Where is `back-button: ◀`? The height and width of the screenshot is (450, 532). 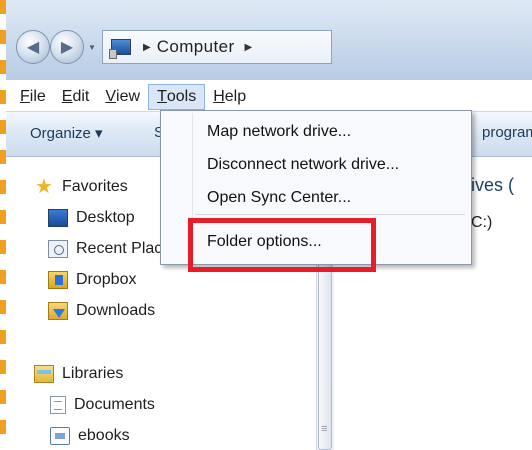
back-button: ◀ is located at coordinates (33, 47).